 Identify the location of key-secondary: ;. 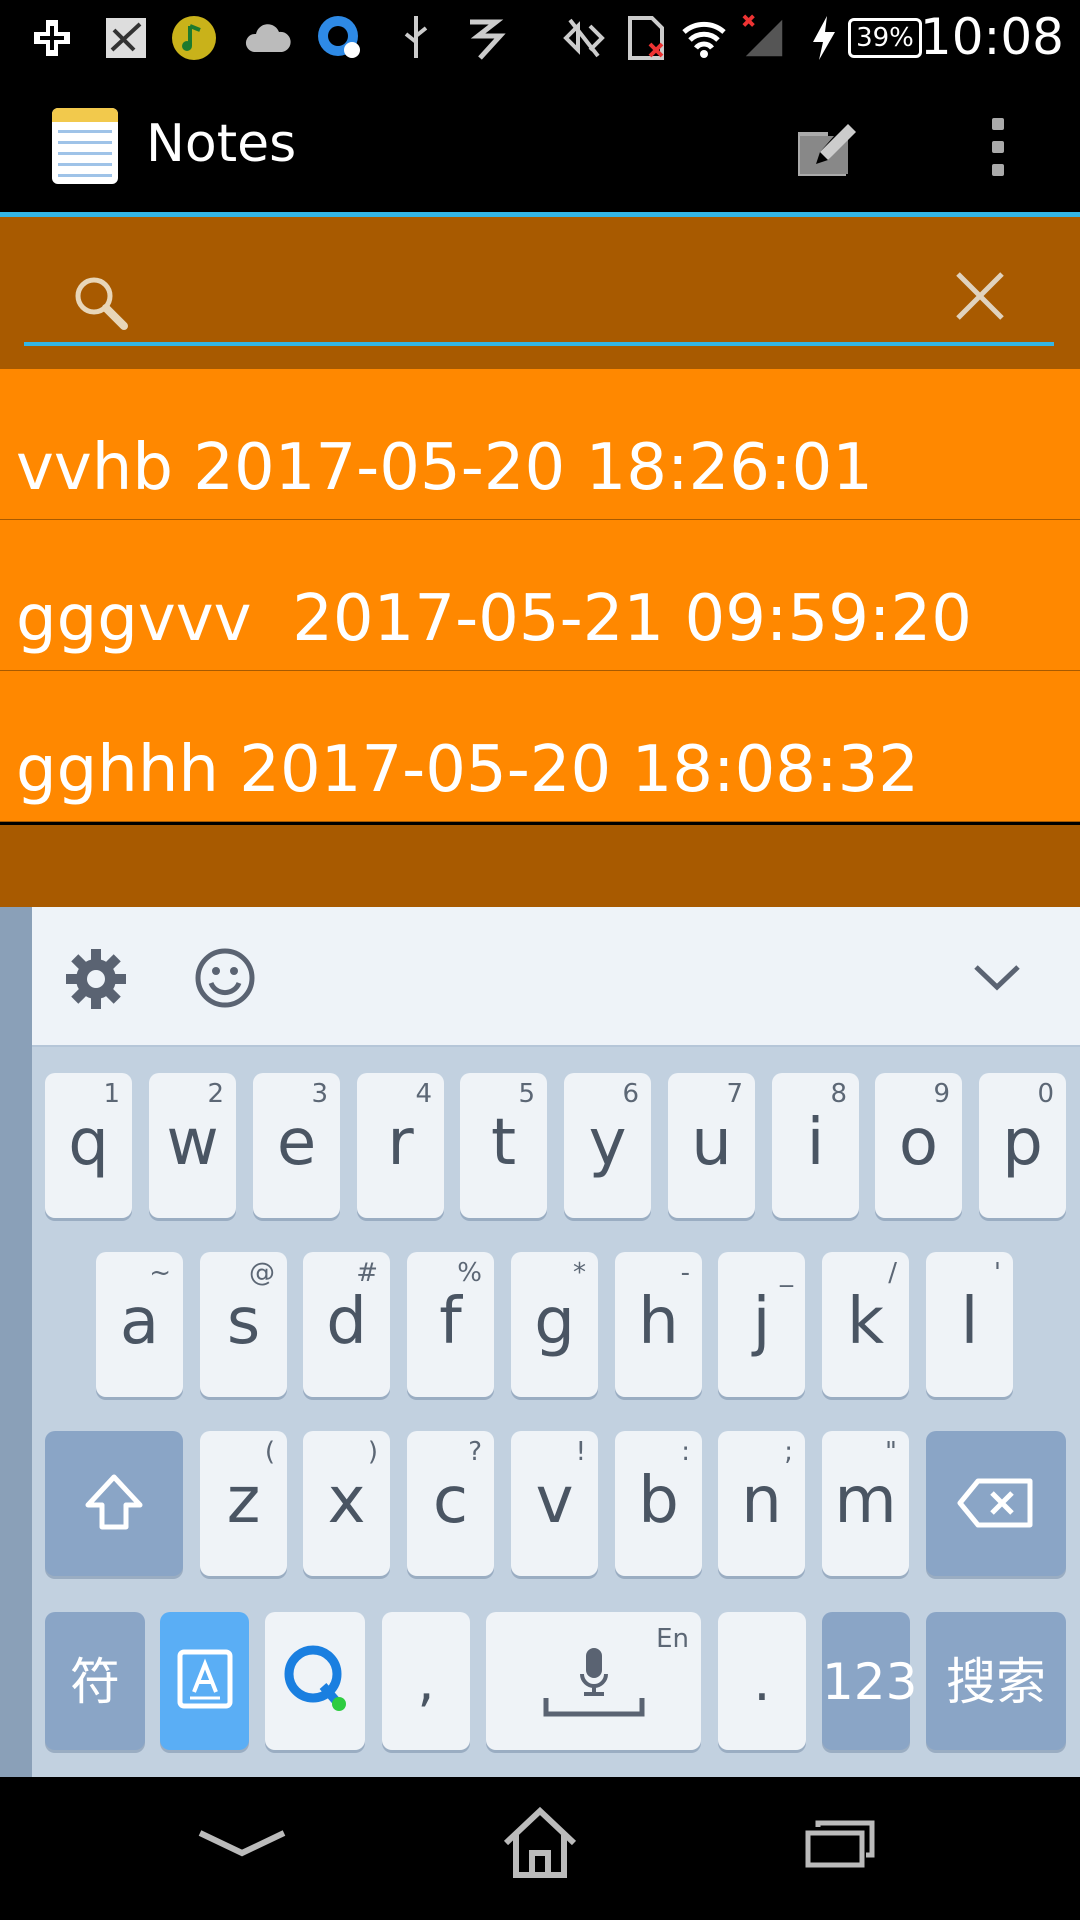
(788, 1452).